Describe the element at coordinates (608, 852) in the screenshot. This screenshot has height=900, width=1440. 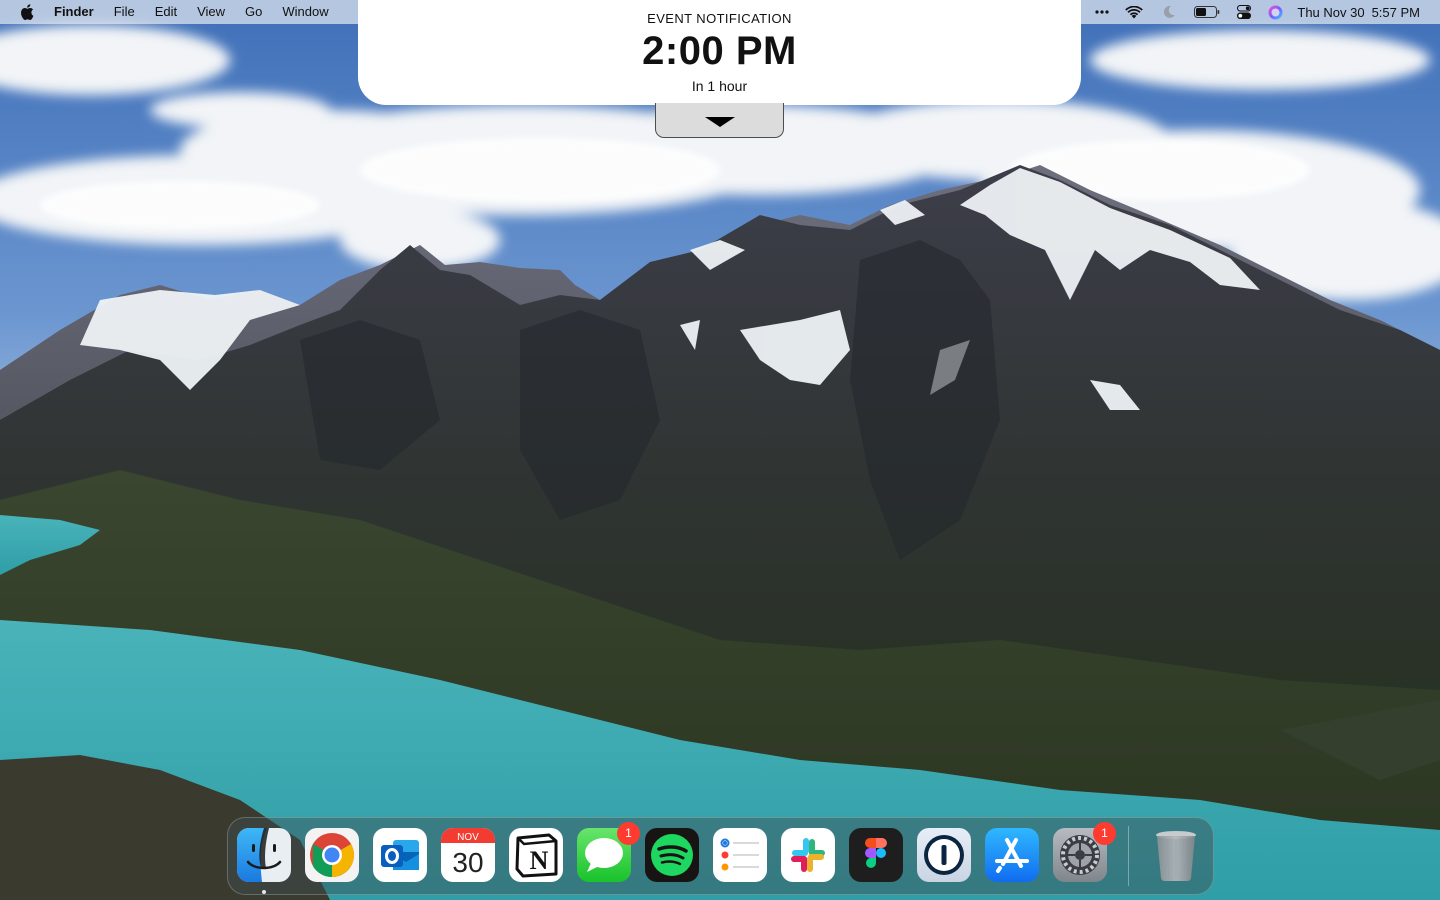
I see `dock-app-messages: 1` at that location.